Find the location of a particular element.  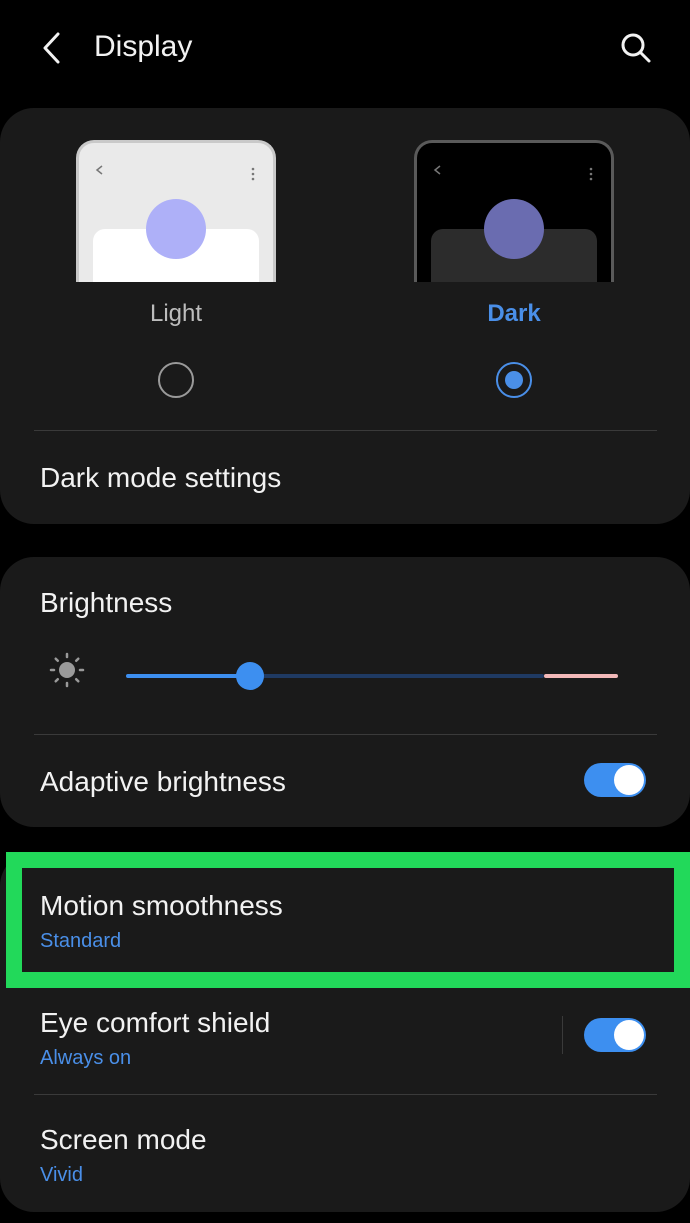

chevron-left-icon is located at coordinates (51, 48).